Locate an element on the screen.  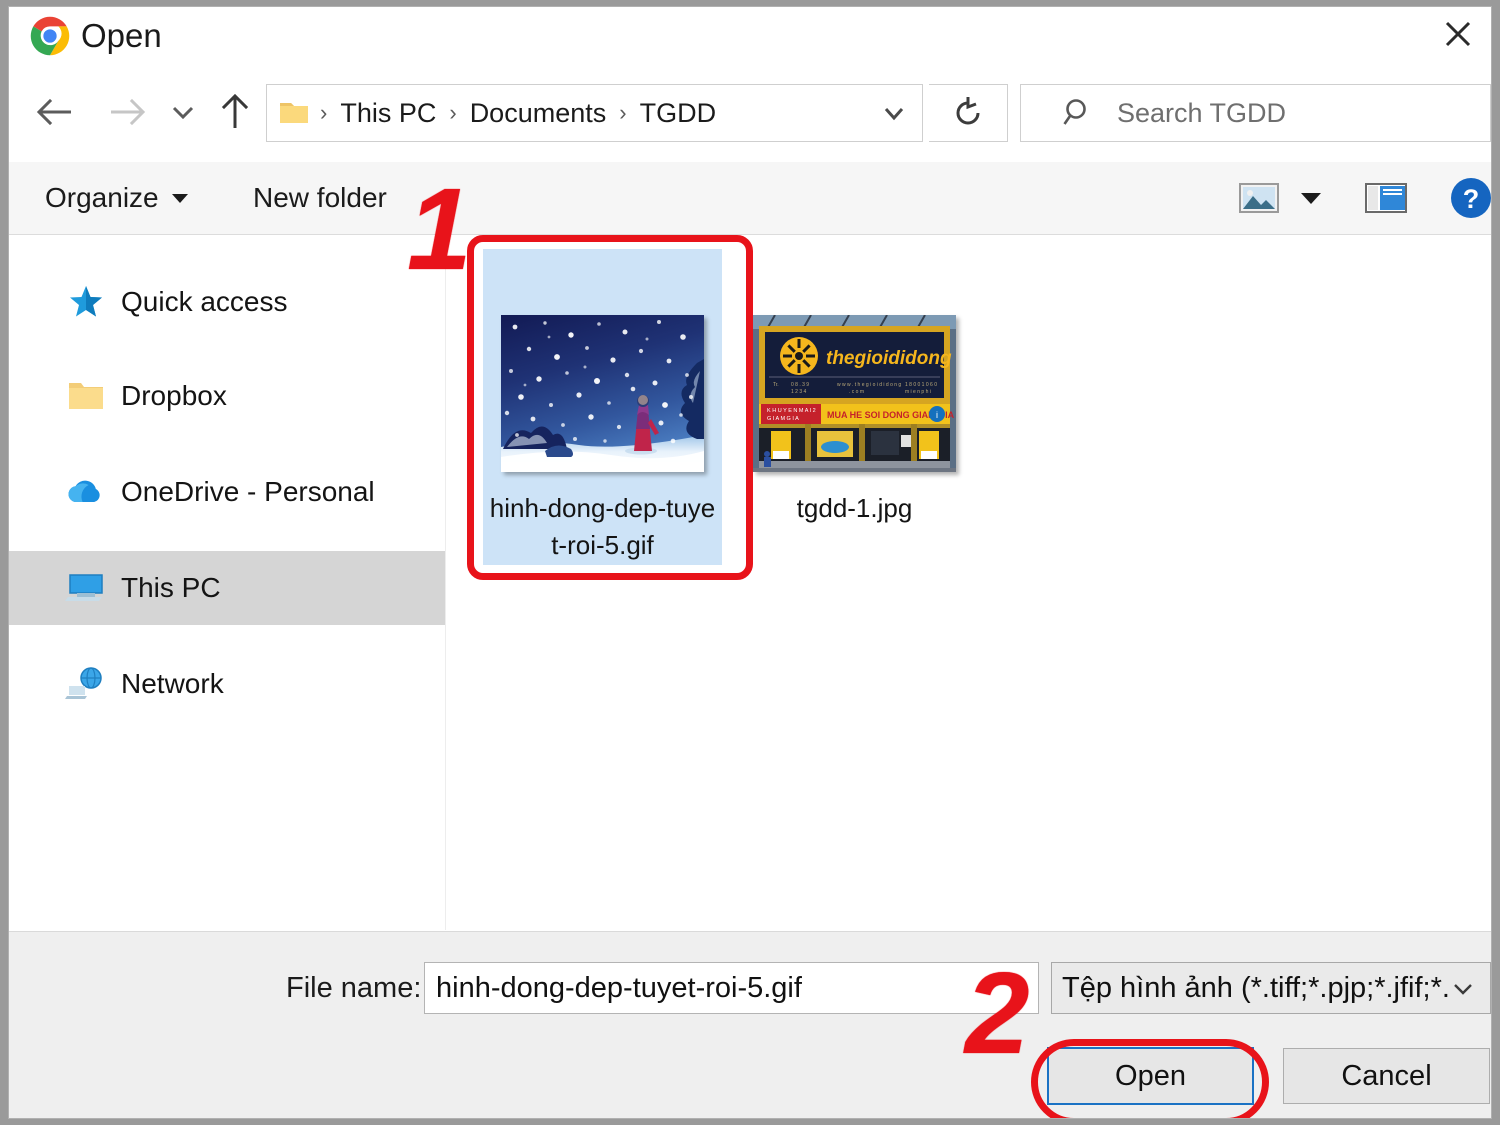
file-name-input: hinh-dong-dep-tuyet-roi-5.gif is located at coordinates (731, 988).